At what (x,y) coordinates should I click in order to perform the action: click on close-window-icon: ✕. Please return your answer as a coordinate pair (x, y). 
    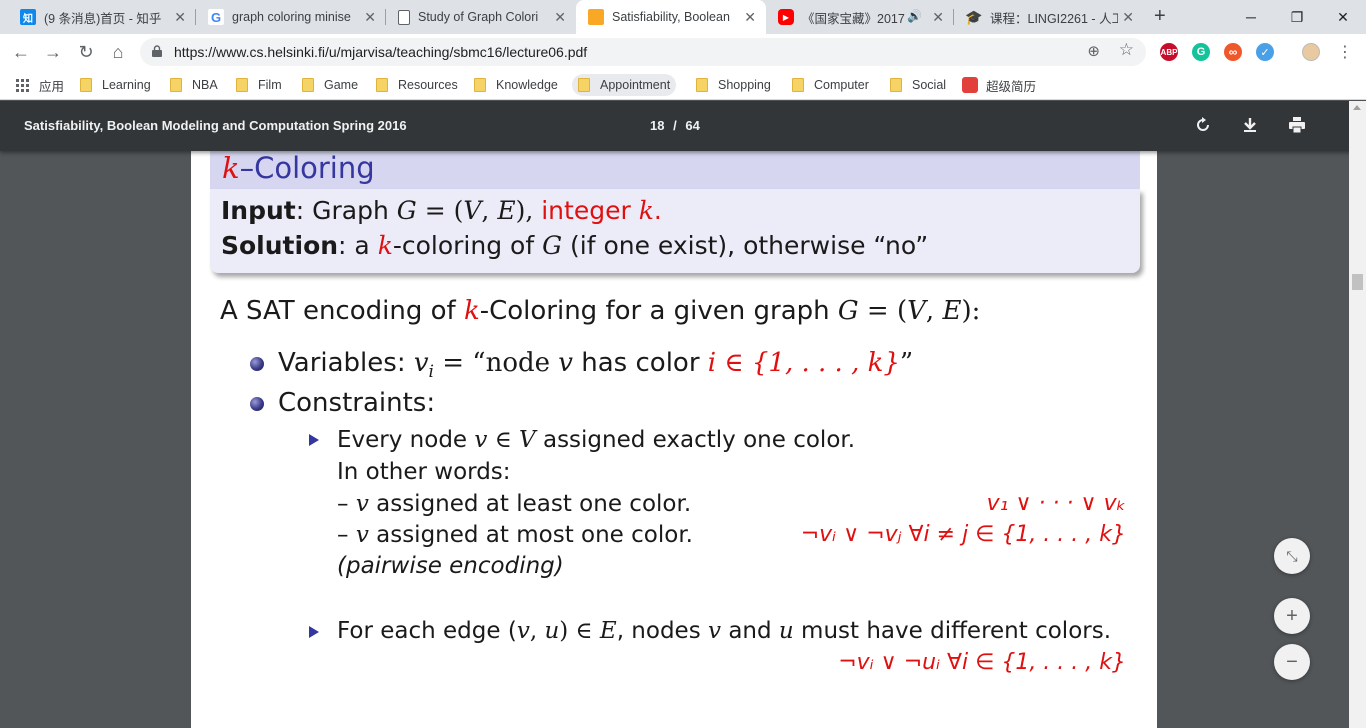
    Looking at the image, I should click on (1343, 17).